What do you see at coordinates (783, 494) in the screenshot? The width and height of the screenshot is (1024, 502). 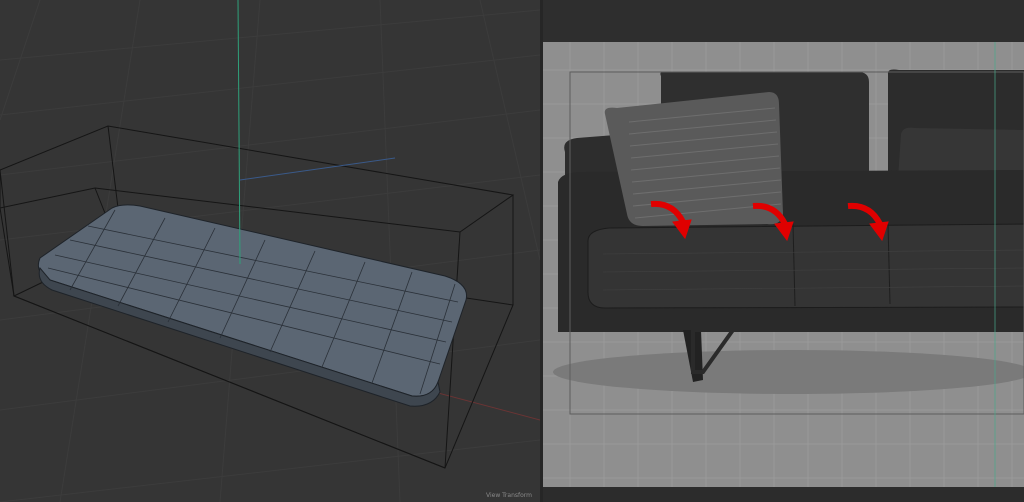 I see `viewport-footer` at bounding box center [783, 494].